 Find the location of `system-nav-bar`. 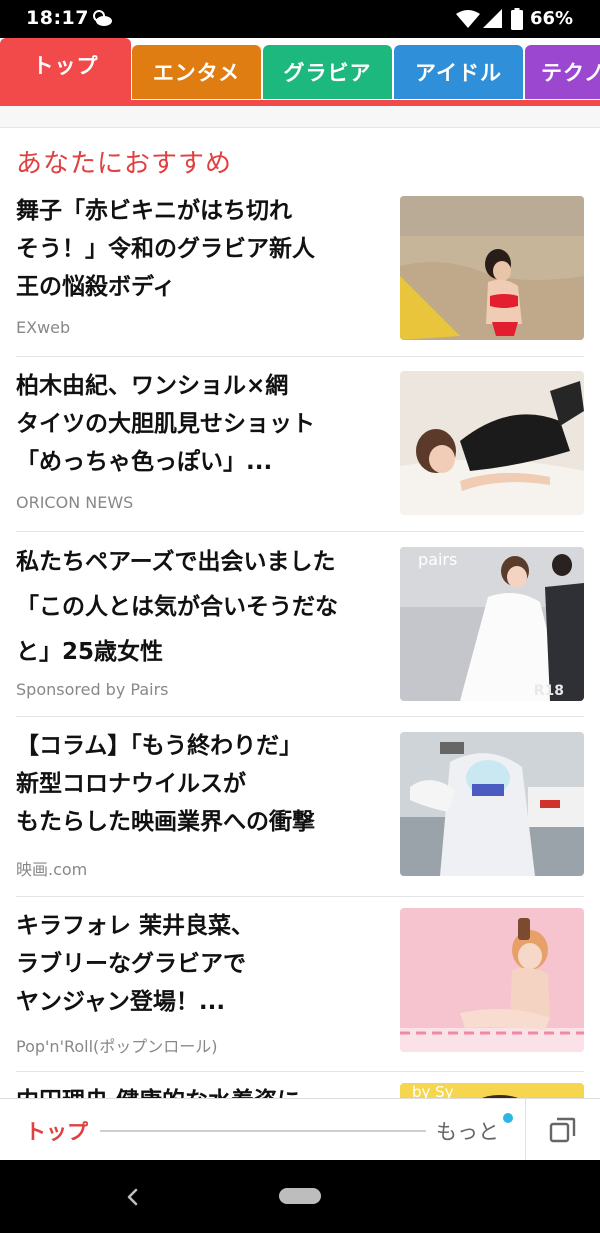

system-nav-bar is located at coordinates (300, 1196).